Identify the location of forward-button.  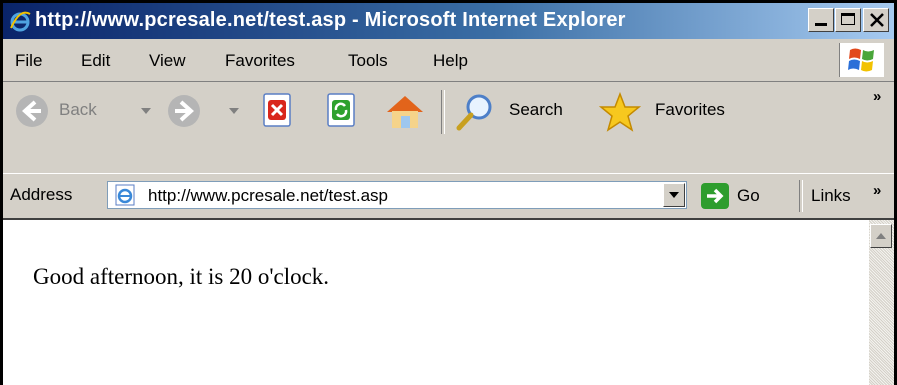
(206, 111).